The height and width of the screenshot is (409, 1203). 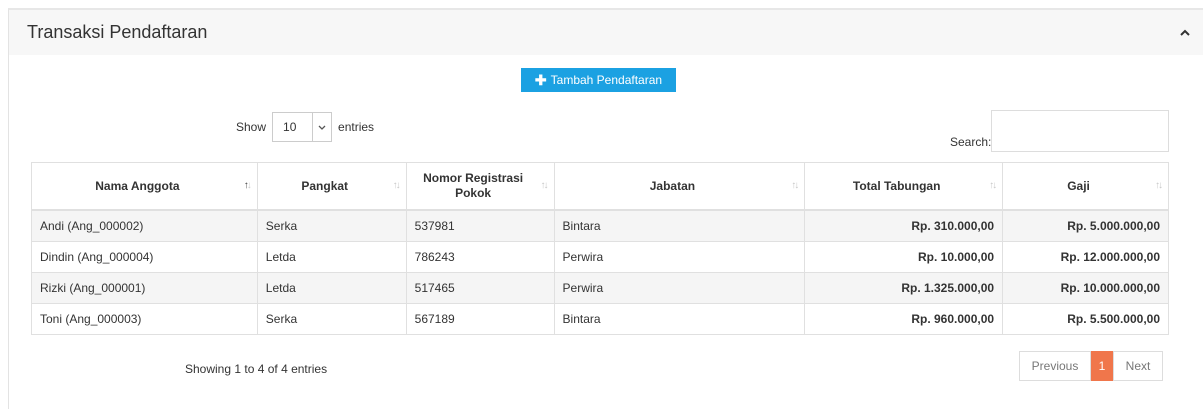 I want to click on column-header-salary: Gaji ↑↓, so click(x=1085, y=186).